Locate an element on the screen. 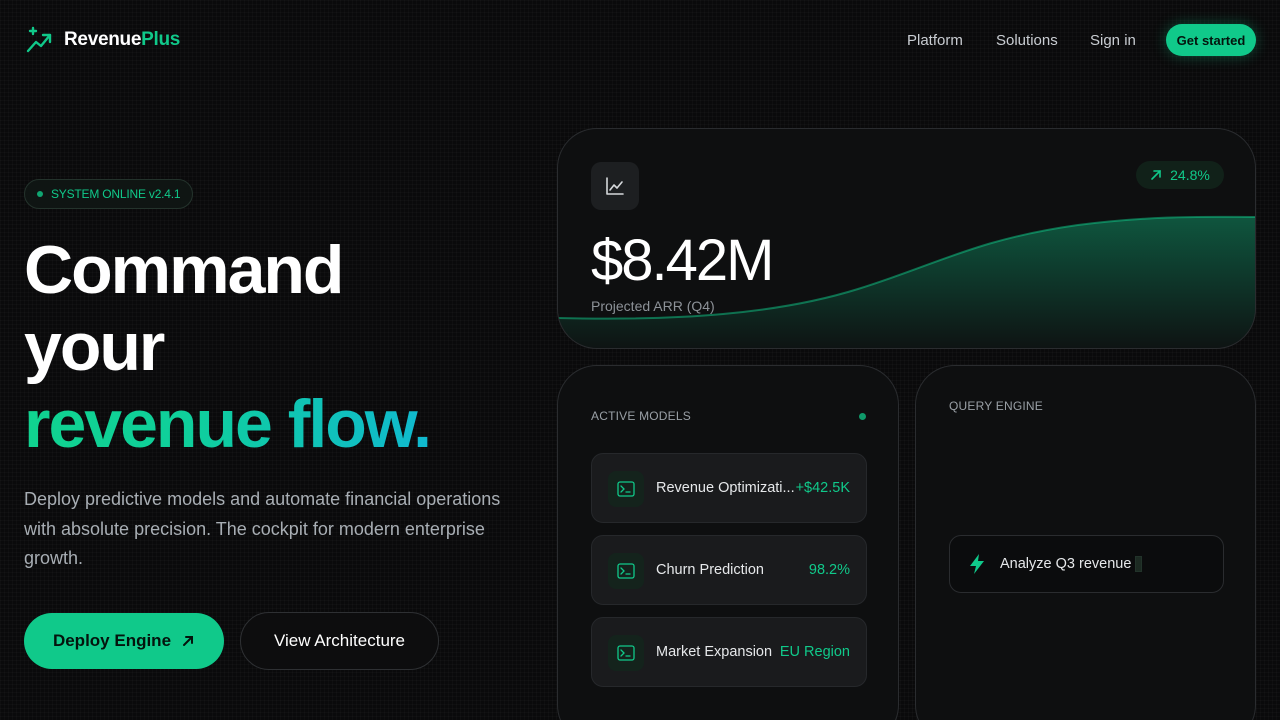 Image resolution: width=1280 pixels, height=720 pixels. query-engine-card: QUERY ENGINE Analyze Q3 revenue is located at coordinates (1085, 542).